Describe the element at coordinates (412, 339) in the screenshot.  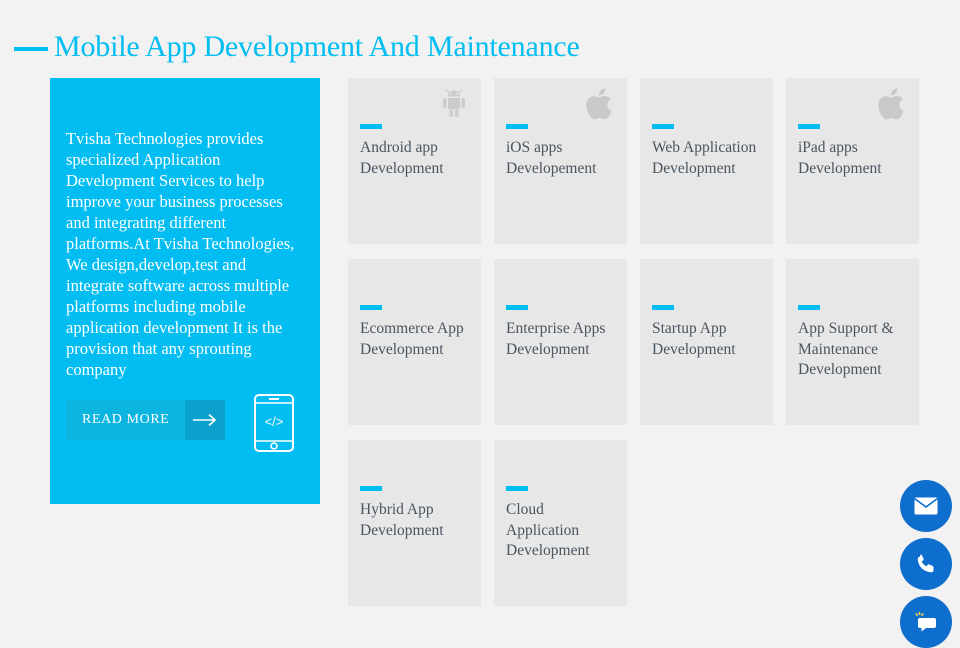
I see `card-title: Ecommerce App Development` at that location.